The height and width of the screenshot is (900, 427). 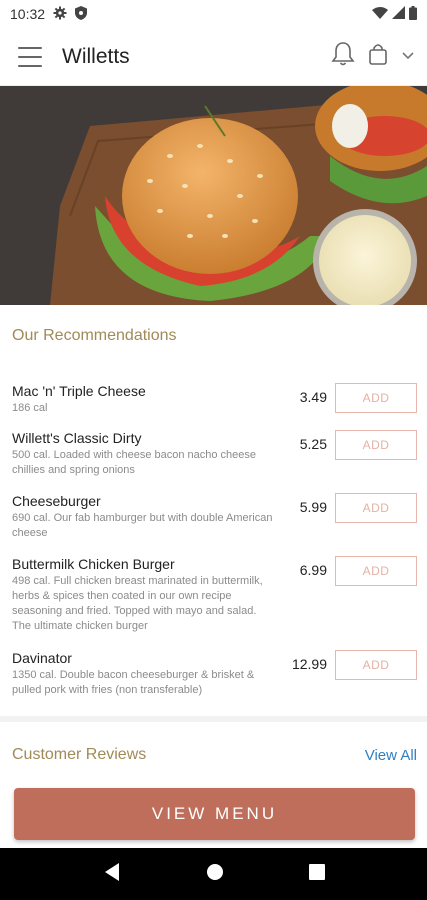 What do you see at coordinates (309, 664) in the screenshot?
I see `item-price: 12.99` at bounding box center [309, 664].